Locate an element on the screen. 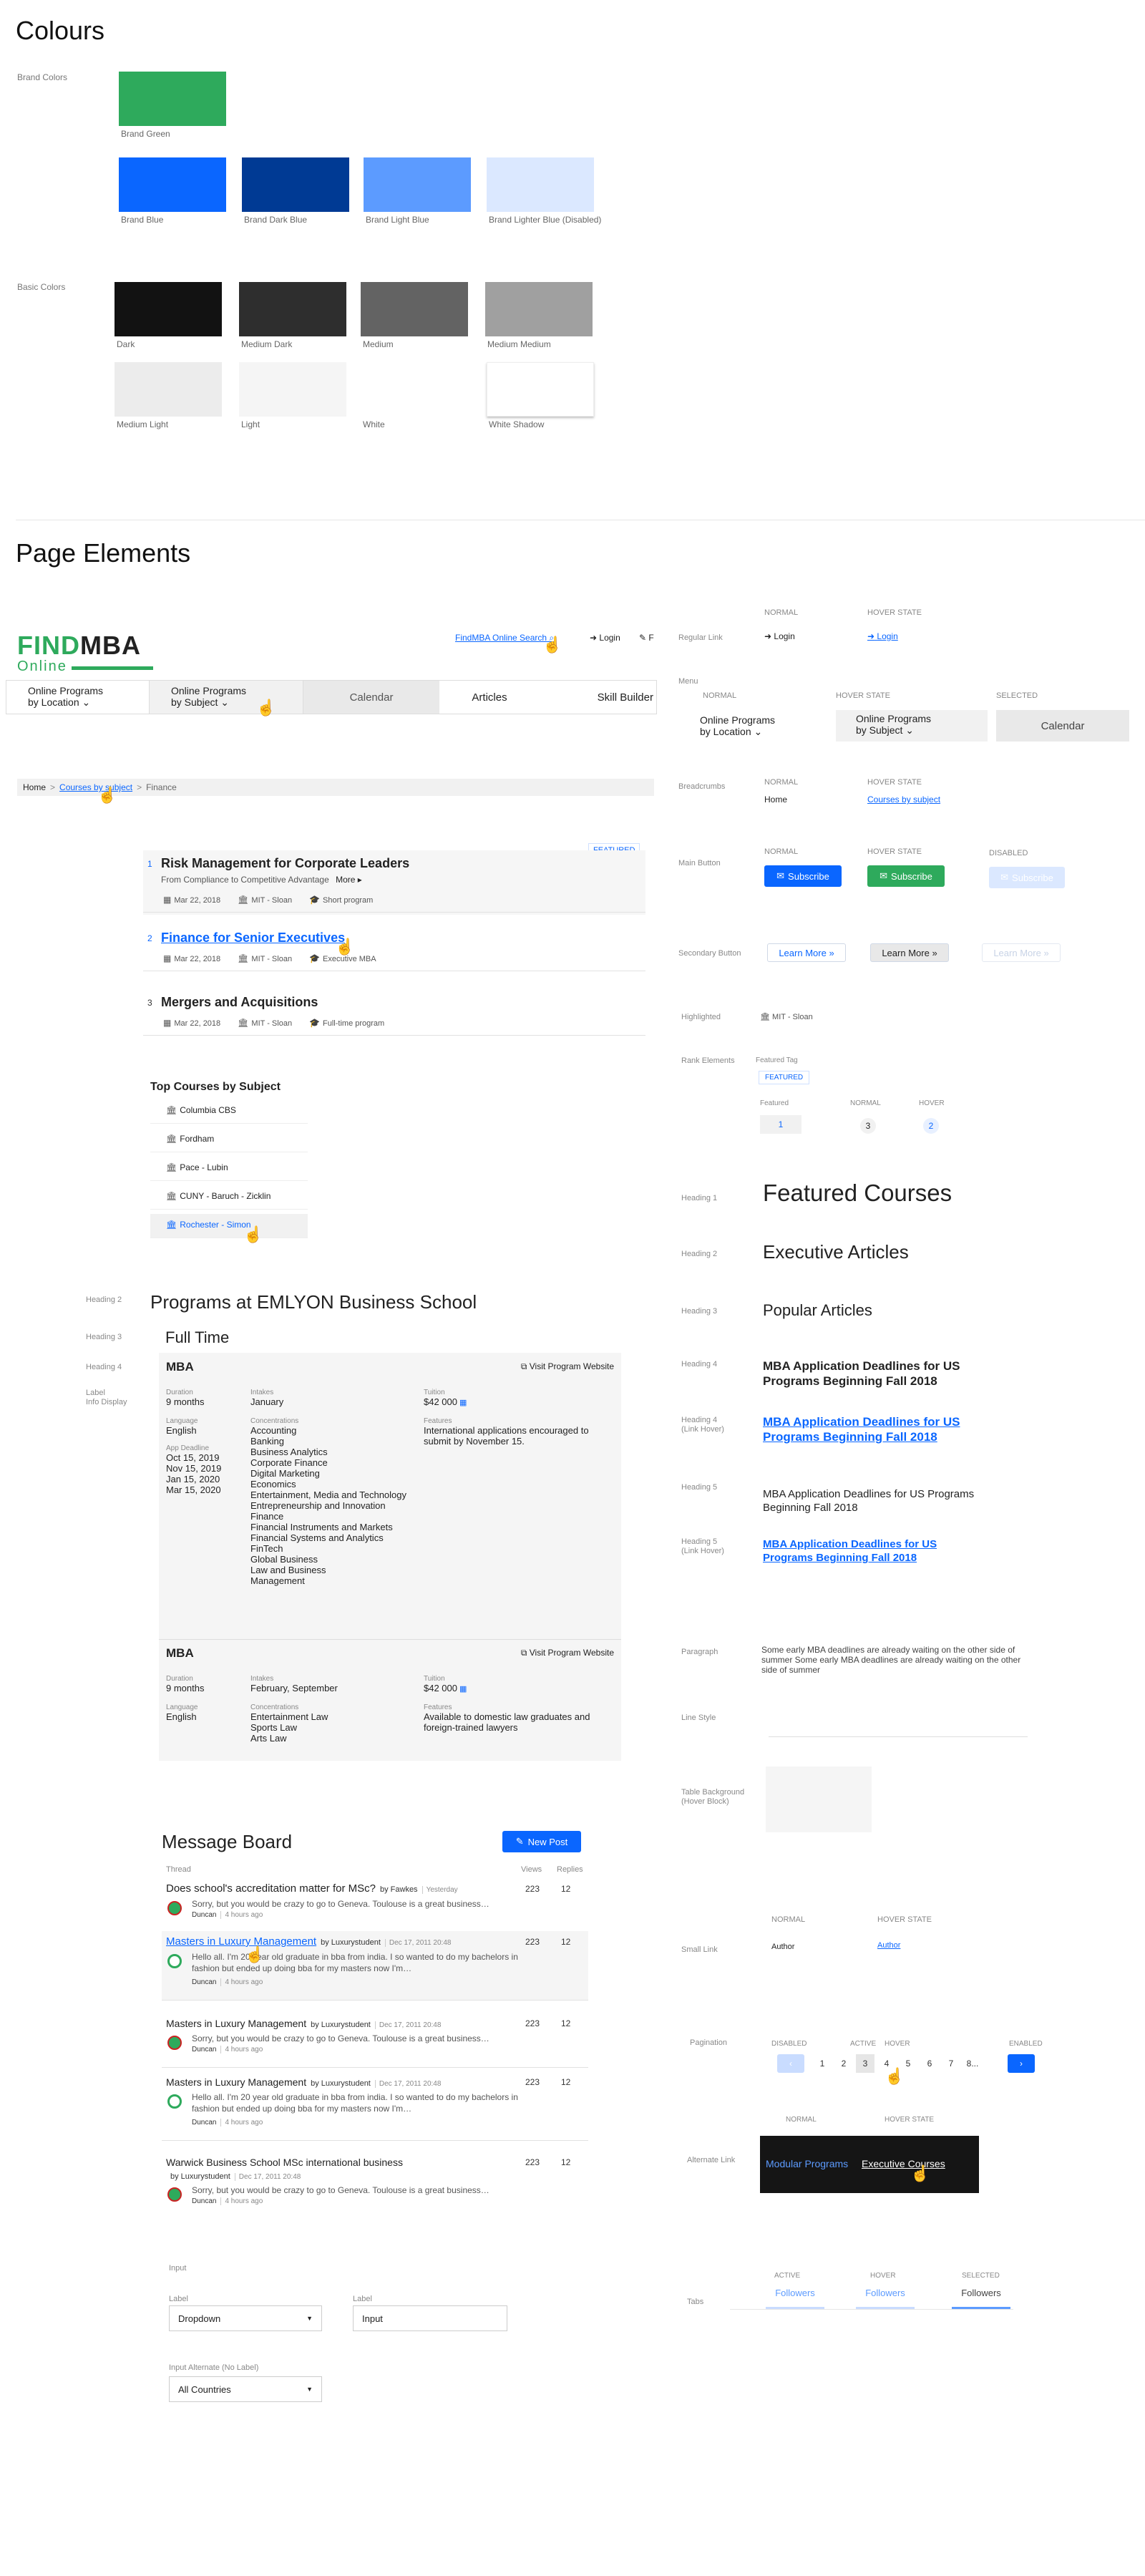  course-title: Finance for Senior Executives is located at coordinates (253, 938).